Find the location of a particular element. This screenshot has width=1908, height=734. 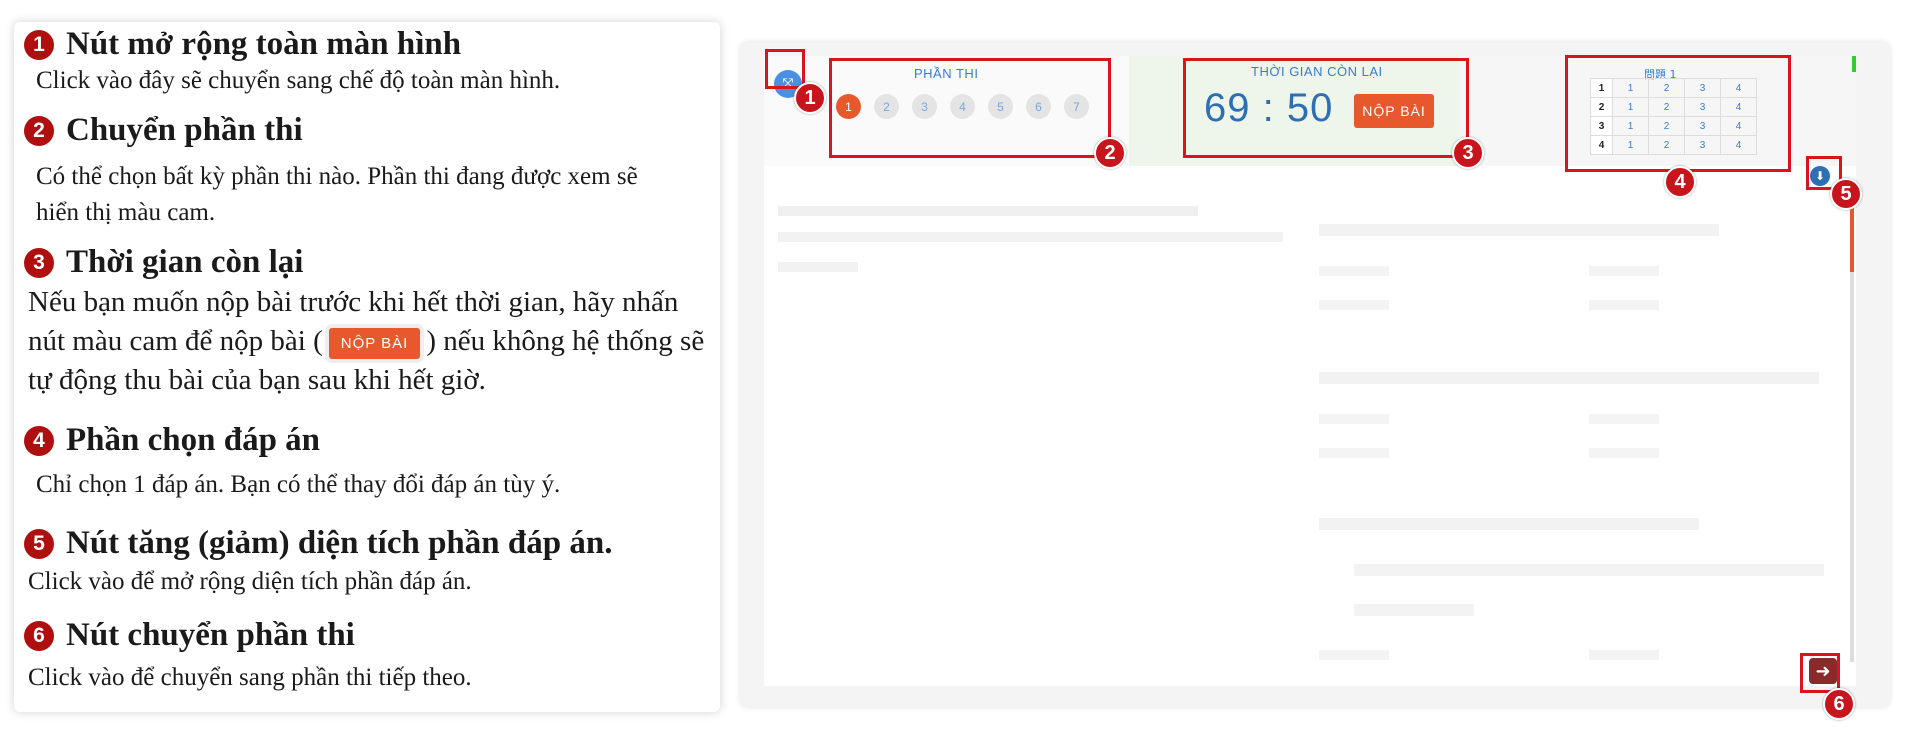

step-number-5: 5 is located at coordinates (39, 543).